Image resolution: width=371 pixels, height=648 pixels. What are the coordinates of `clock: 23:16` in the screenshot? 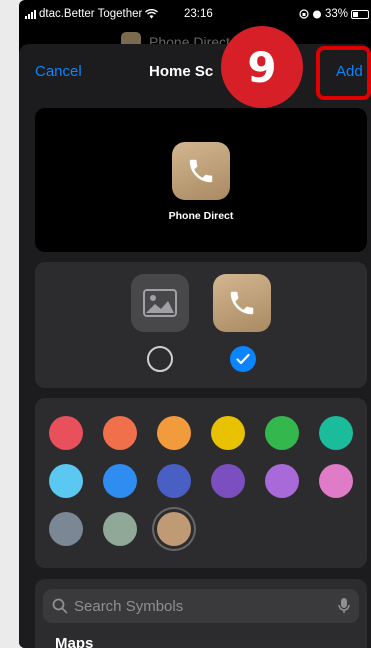 It's located at (198, 14).